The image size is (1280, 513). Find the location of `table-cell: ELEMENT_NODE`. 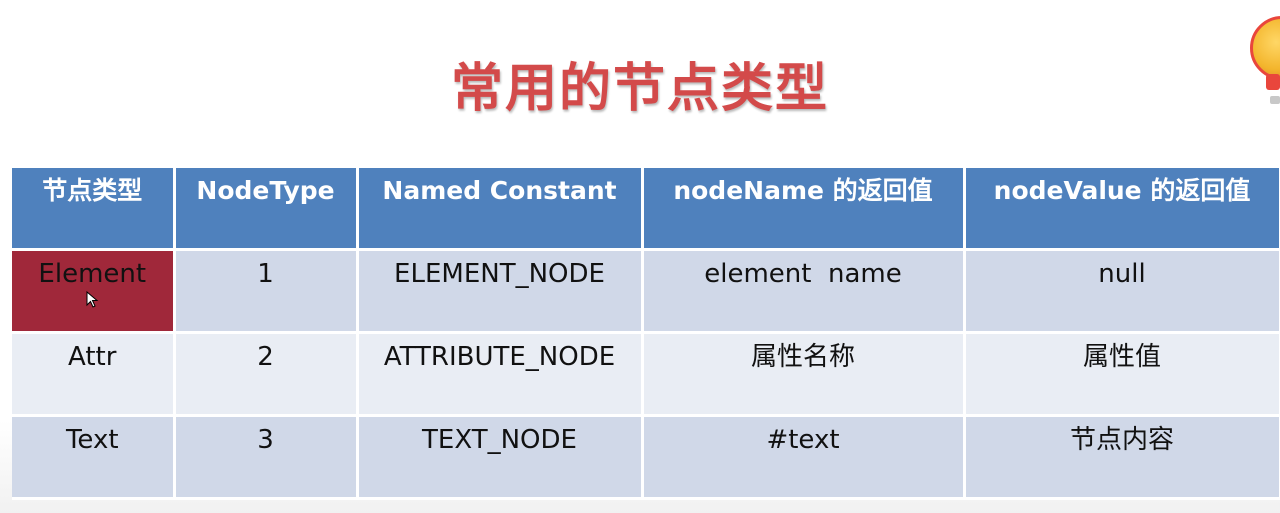

table-cell: ELEMENT_NODE is located at coordinates (500, 291).